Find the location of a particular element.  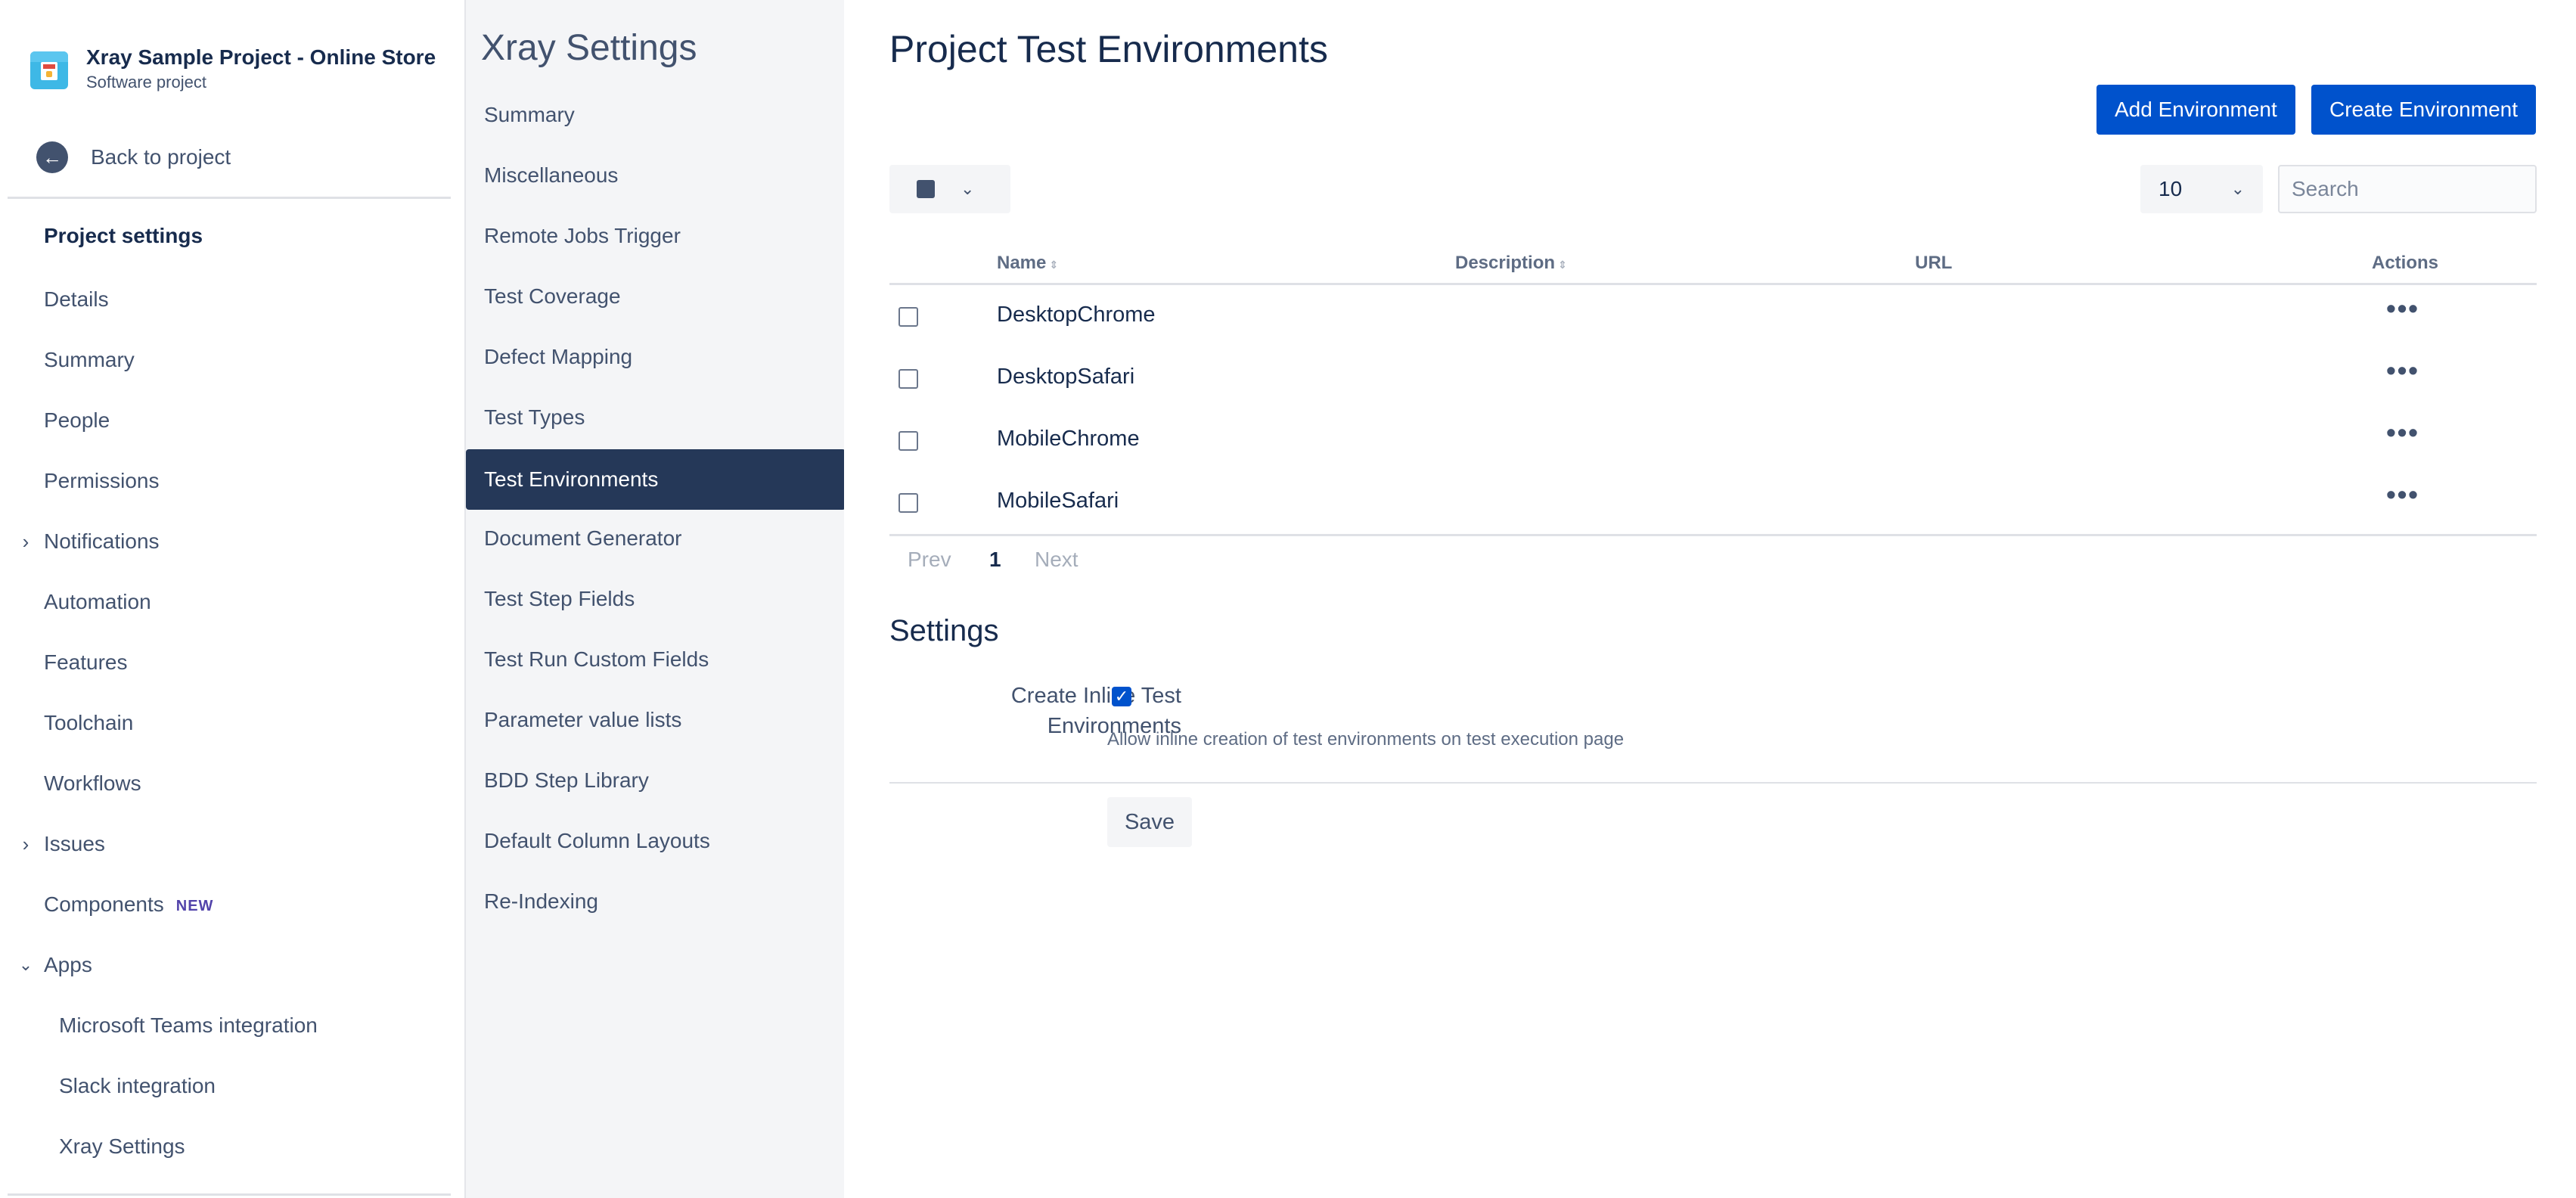

sidebar-item-features: Features is located at coordinates (86, 662).